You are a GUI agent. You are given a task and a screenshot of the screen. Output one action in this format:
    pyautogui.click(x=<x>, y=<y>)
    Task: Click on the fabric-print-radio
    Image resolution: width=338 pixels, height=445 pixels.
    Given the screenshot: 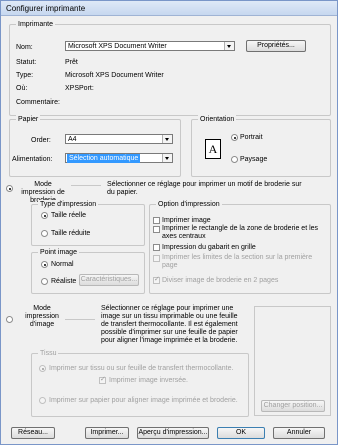 What is the action you would take?
    pyautogui.click(x=42, y=368)
    